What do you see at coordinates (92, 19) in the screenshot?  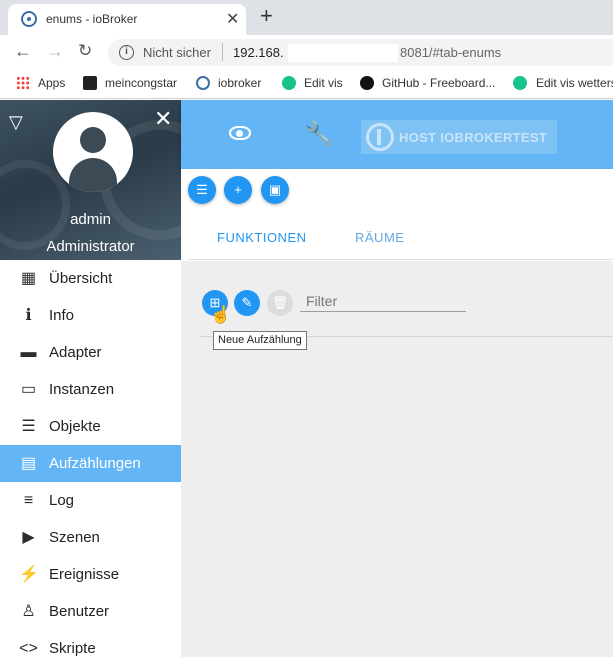 I see `browser-tab-title: enums - ioBroker` at bounding box center [92, 19].